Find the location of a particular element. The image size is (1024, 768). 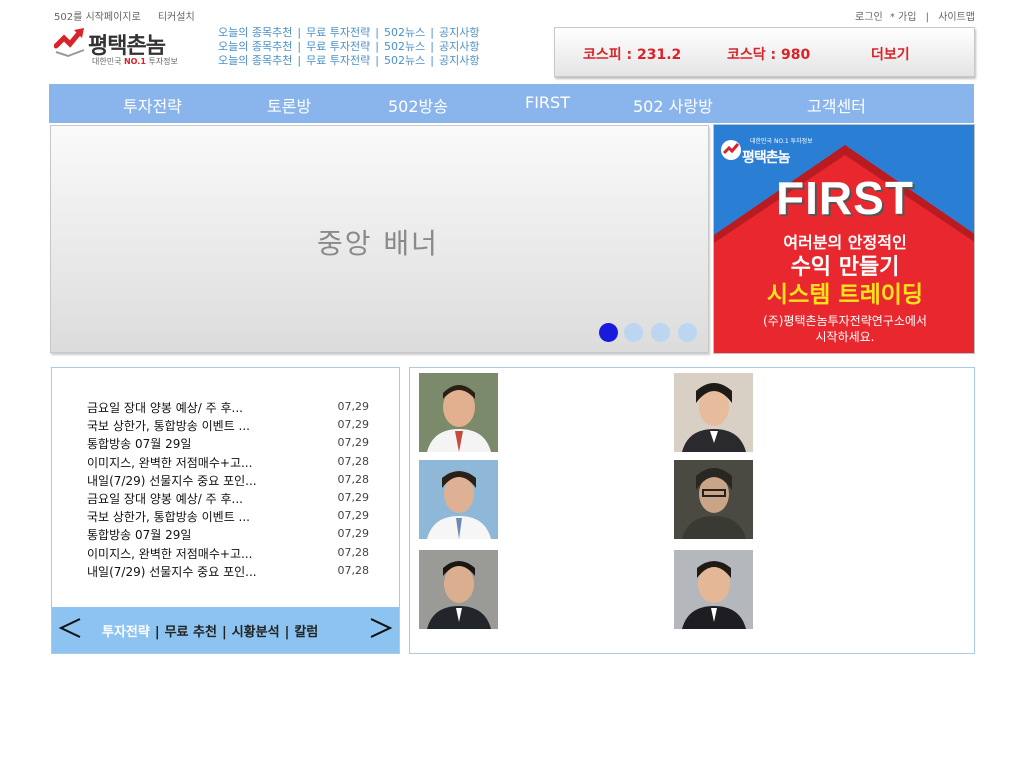

nav-item-first: FIRST is located at coordinates (547, 102).